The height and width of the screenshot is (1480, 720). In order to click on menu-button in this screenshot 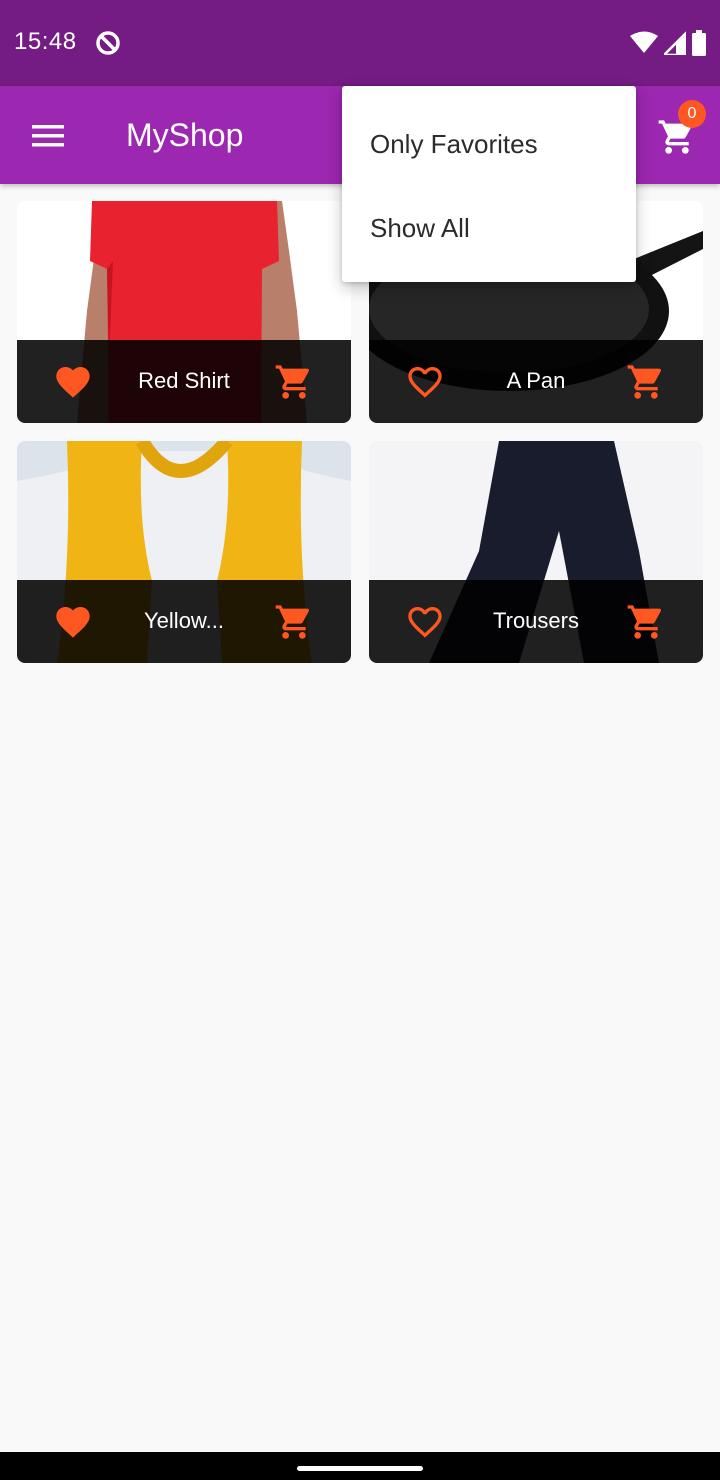, I will do `click(49, 136)`.